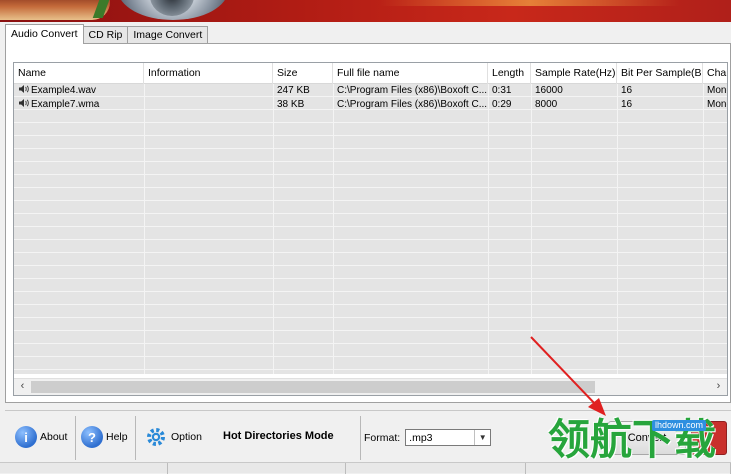 The width and height of the screenshot is (731, 474). I want to click on option-button: Option, so click(173, 437).